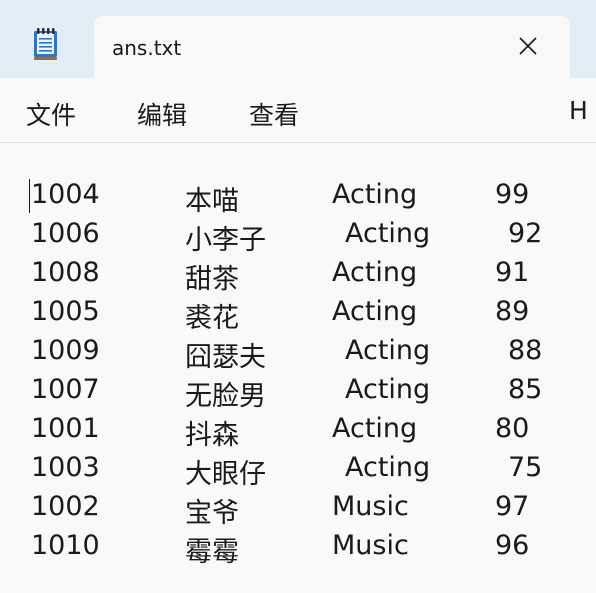 The width and height of the screenshot is (596, 593). I want to click on line-name: 无脸男, so click(225, 396).